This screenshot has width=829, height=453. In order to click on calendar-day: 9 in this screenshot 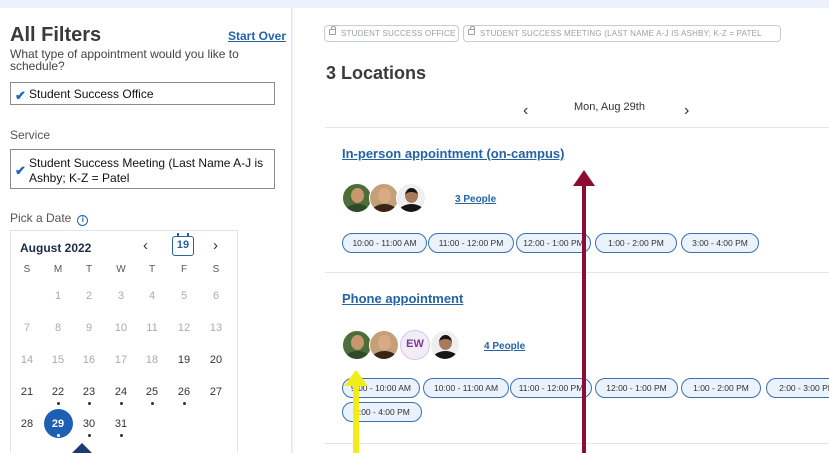, I will do `click(89, 328)`.